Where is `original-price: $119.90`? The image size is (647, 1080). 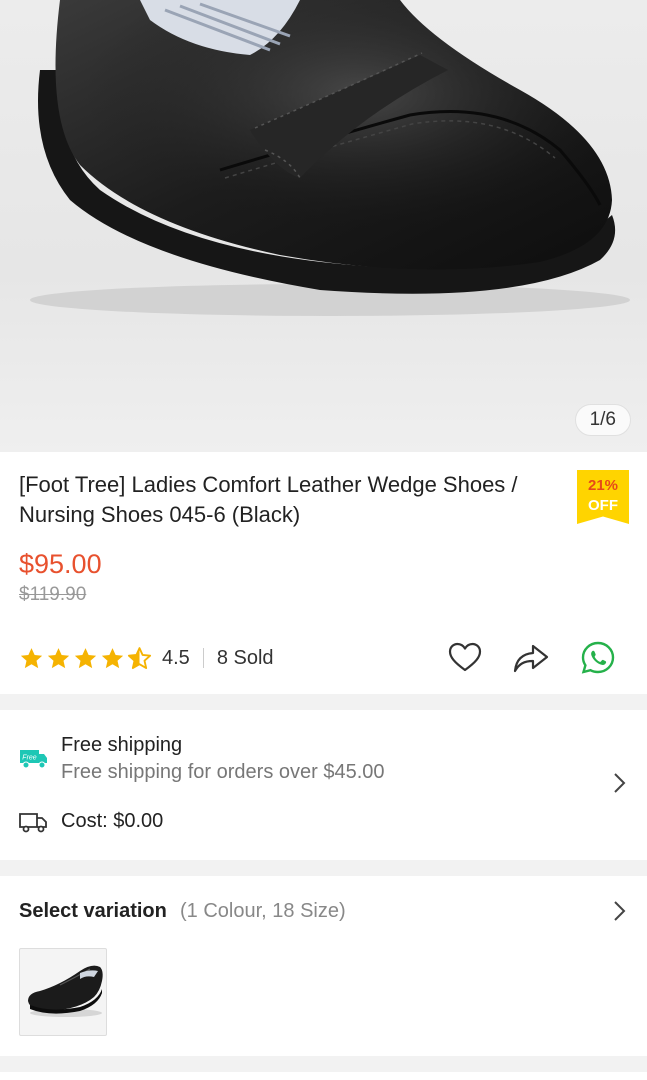
original-price: $119.90 is located at coordinates (53, 594).